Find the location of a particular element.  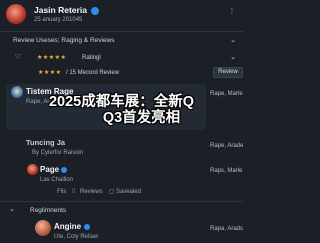

profile-date: 25 anuary 201045 is located at coordinates (58, 20).